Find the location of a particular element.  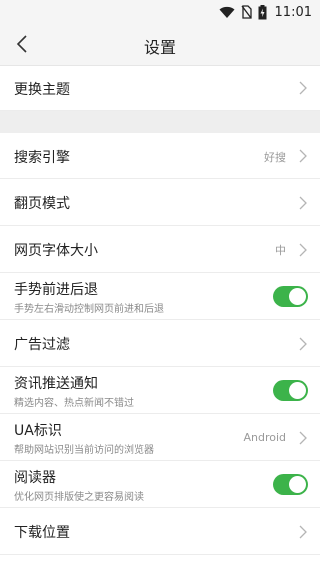

setting-value: 中 is located at coordinates (280, 250).